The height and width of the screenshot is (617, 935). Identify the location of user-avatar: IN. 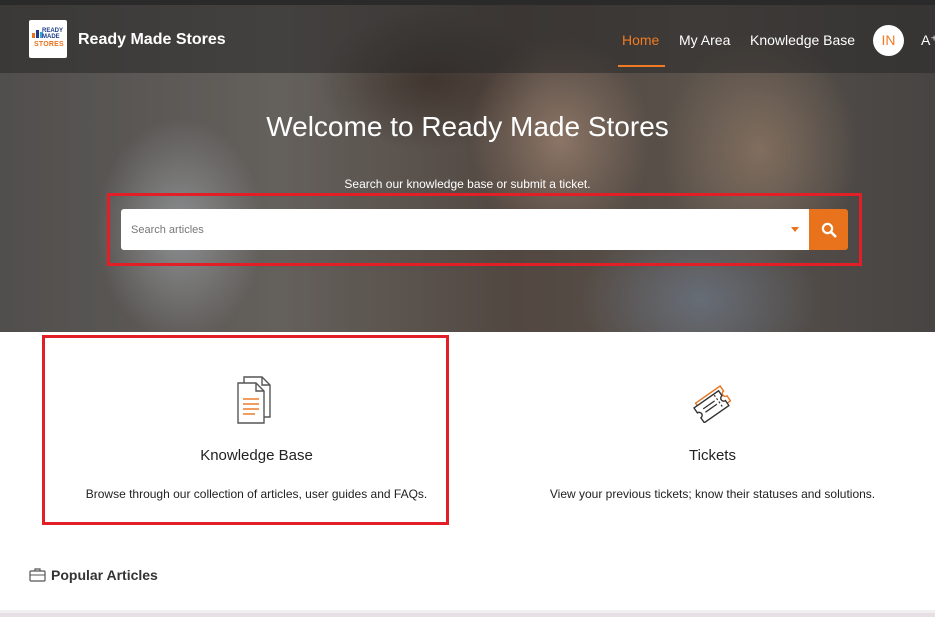
(888, 40).